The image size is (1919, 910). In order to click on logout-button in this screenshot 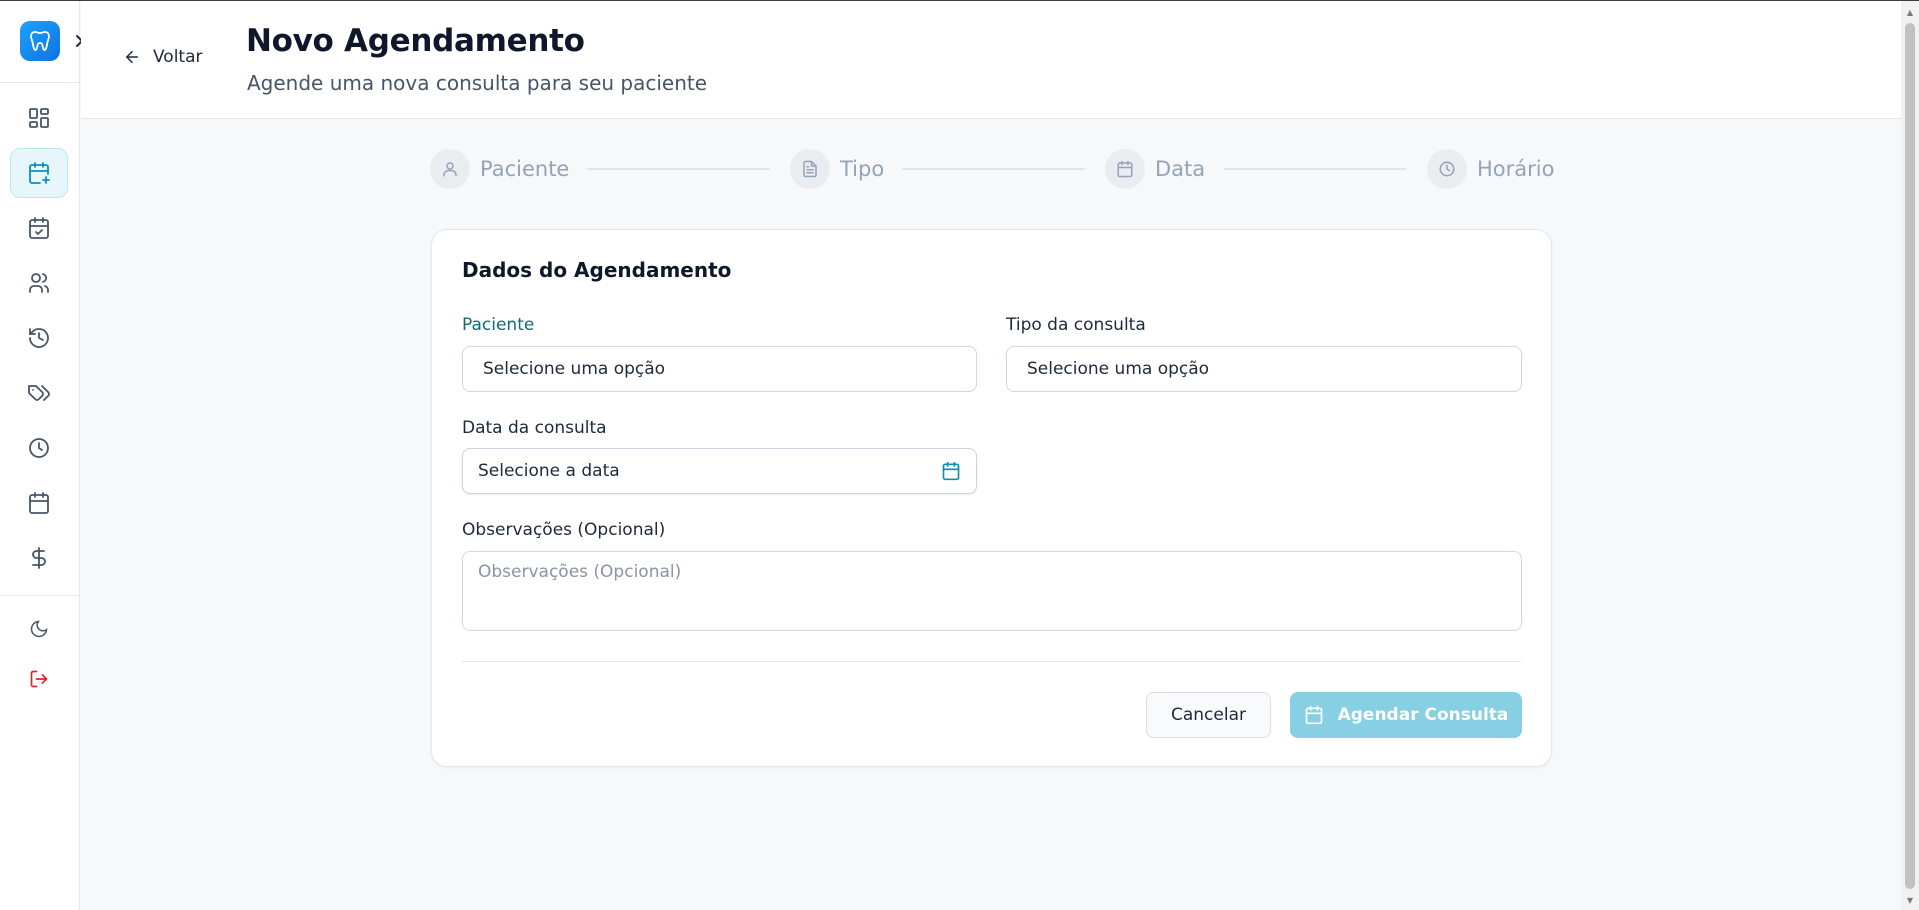, I will do `click(39, 679)`.